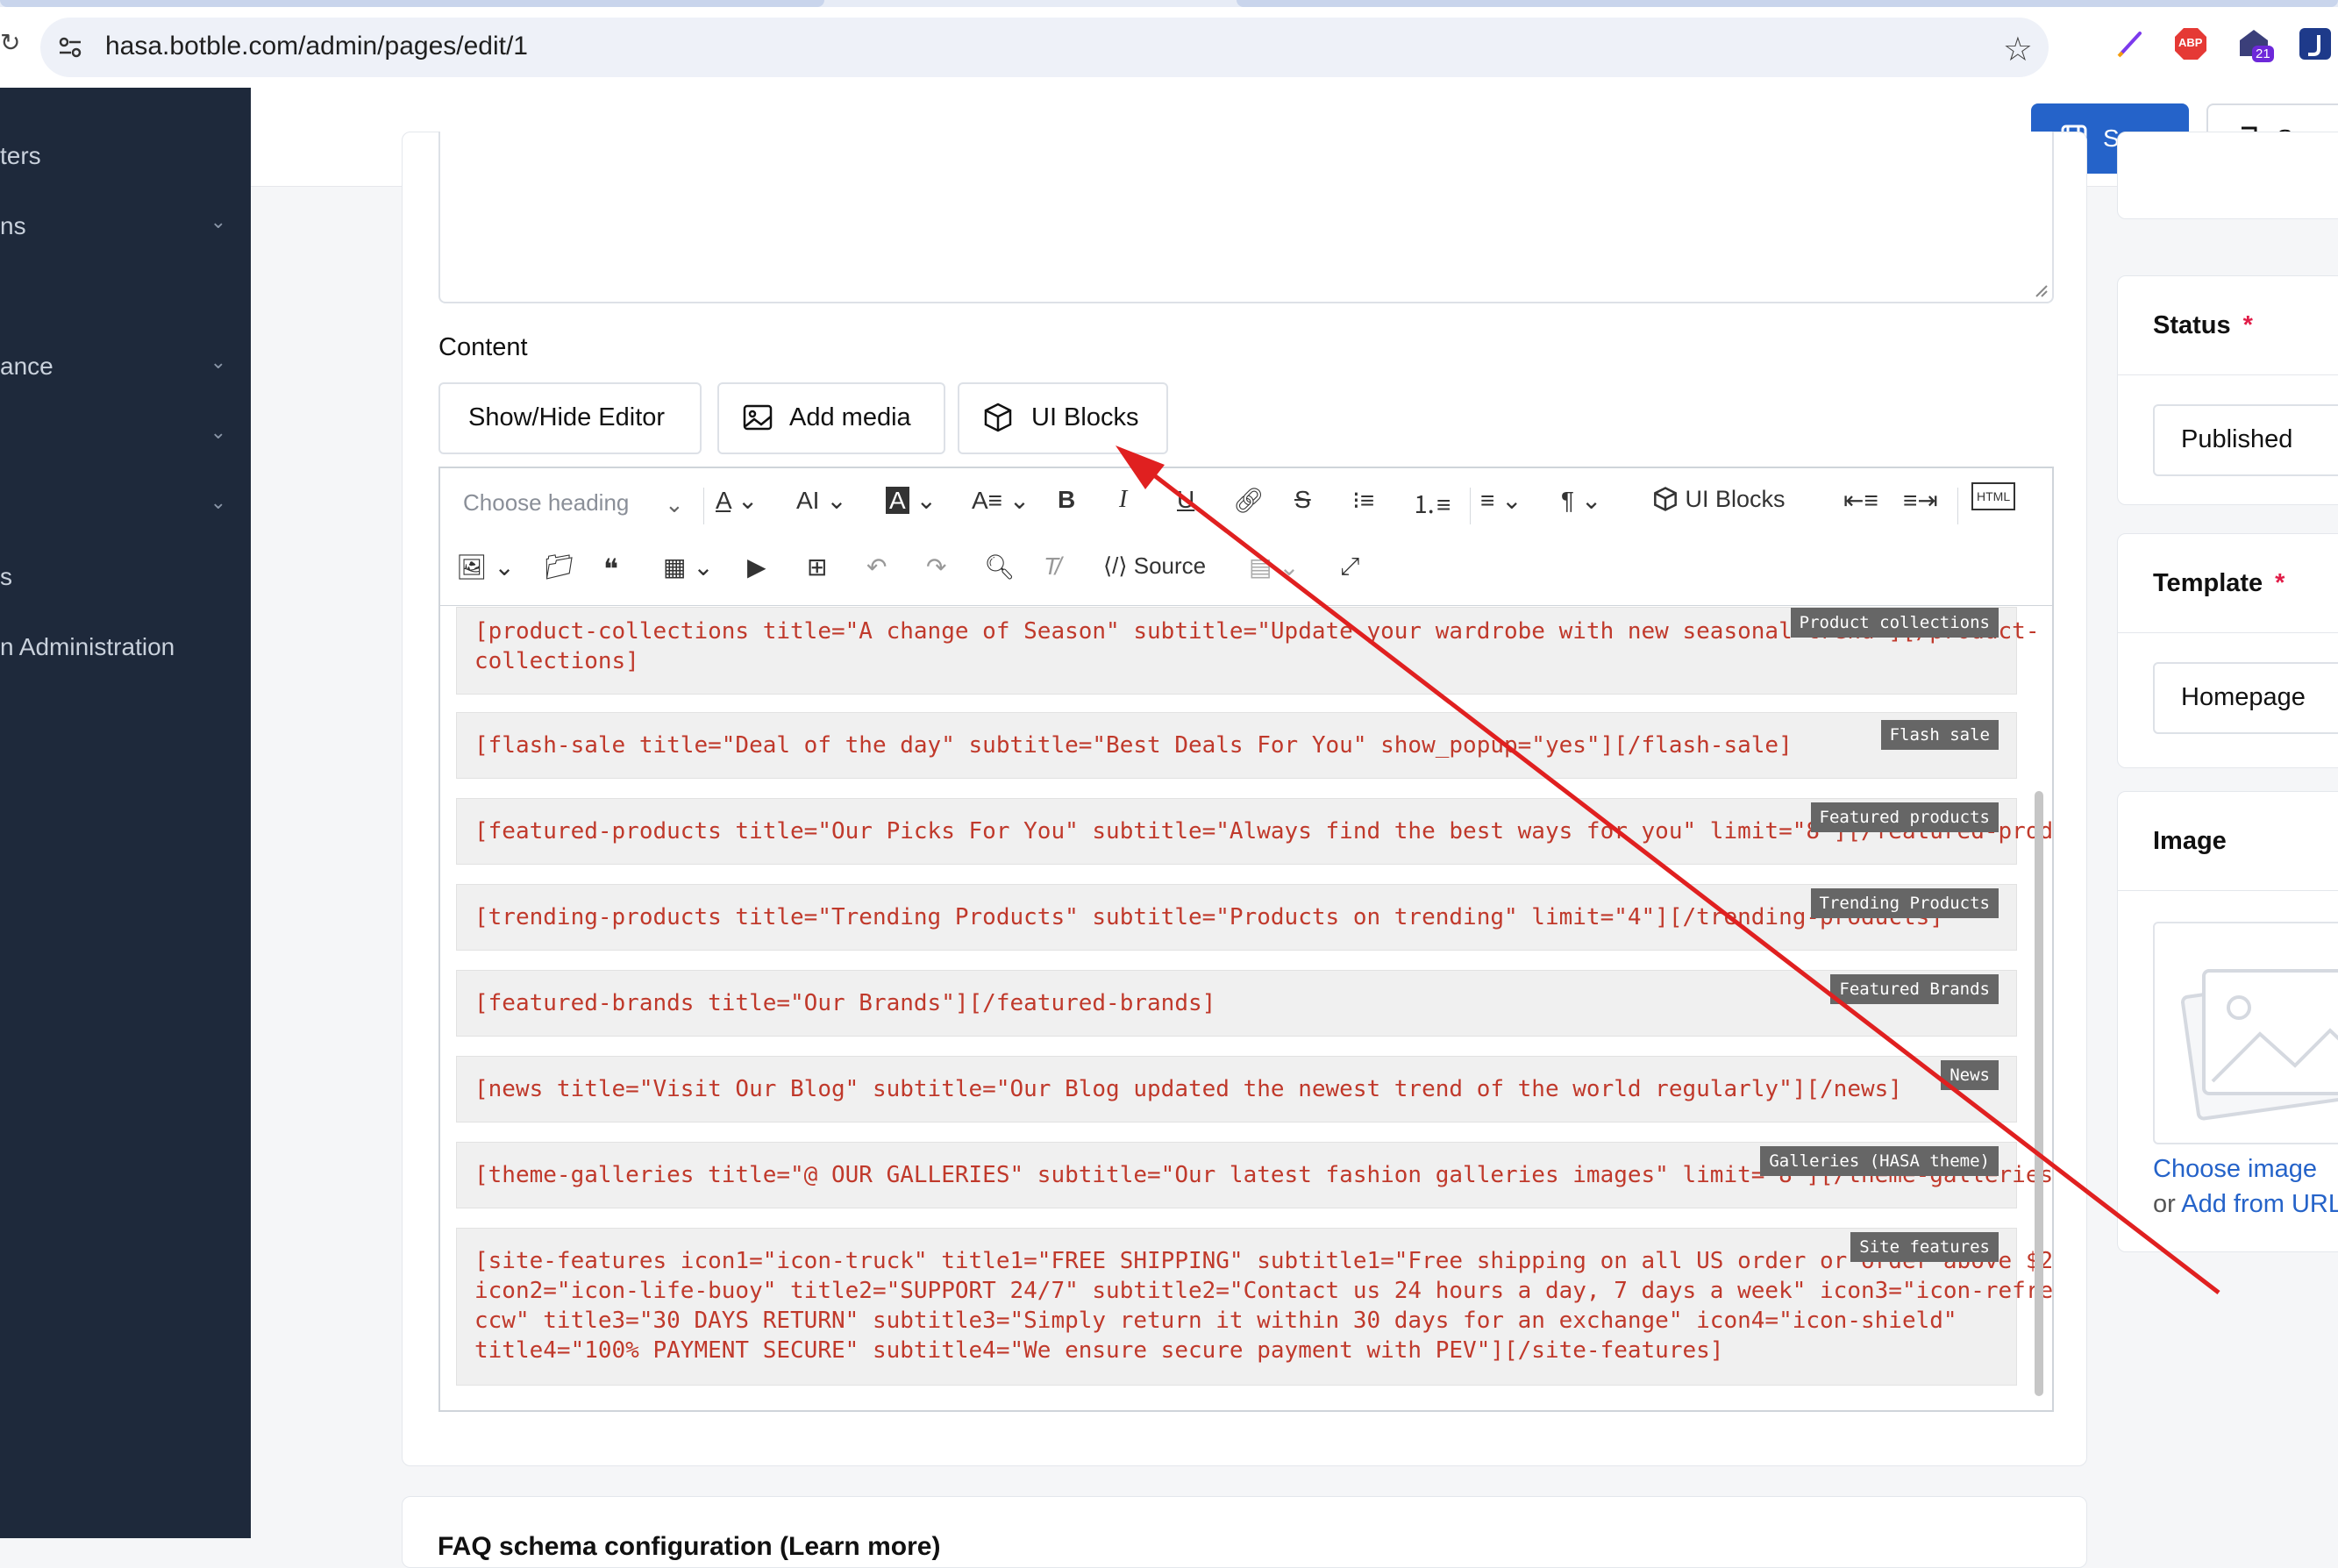 Image resolution: width=2338 pixels, height=1568 pixels. Describe the element at coordinates (2235, 1169) in the screenshot. I see `choose-image-link: Choose image` at that location.